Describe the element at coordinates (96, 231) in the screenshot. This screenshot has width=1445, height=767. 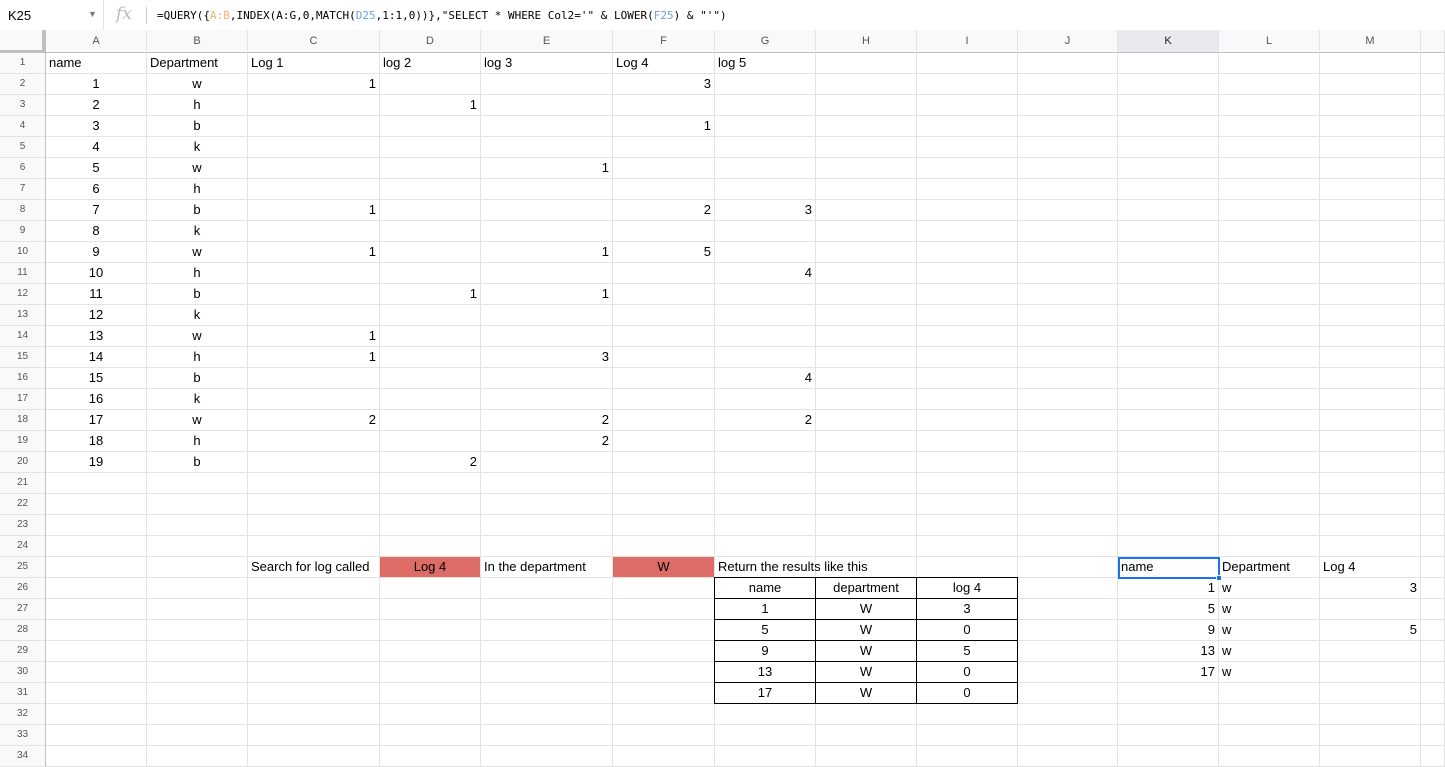
I see `cell-a9: 8` at that location.